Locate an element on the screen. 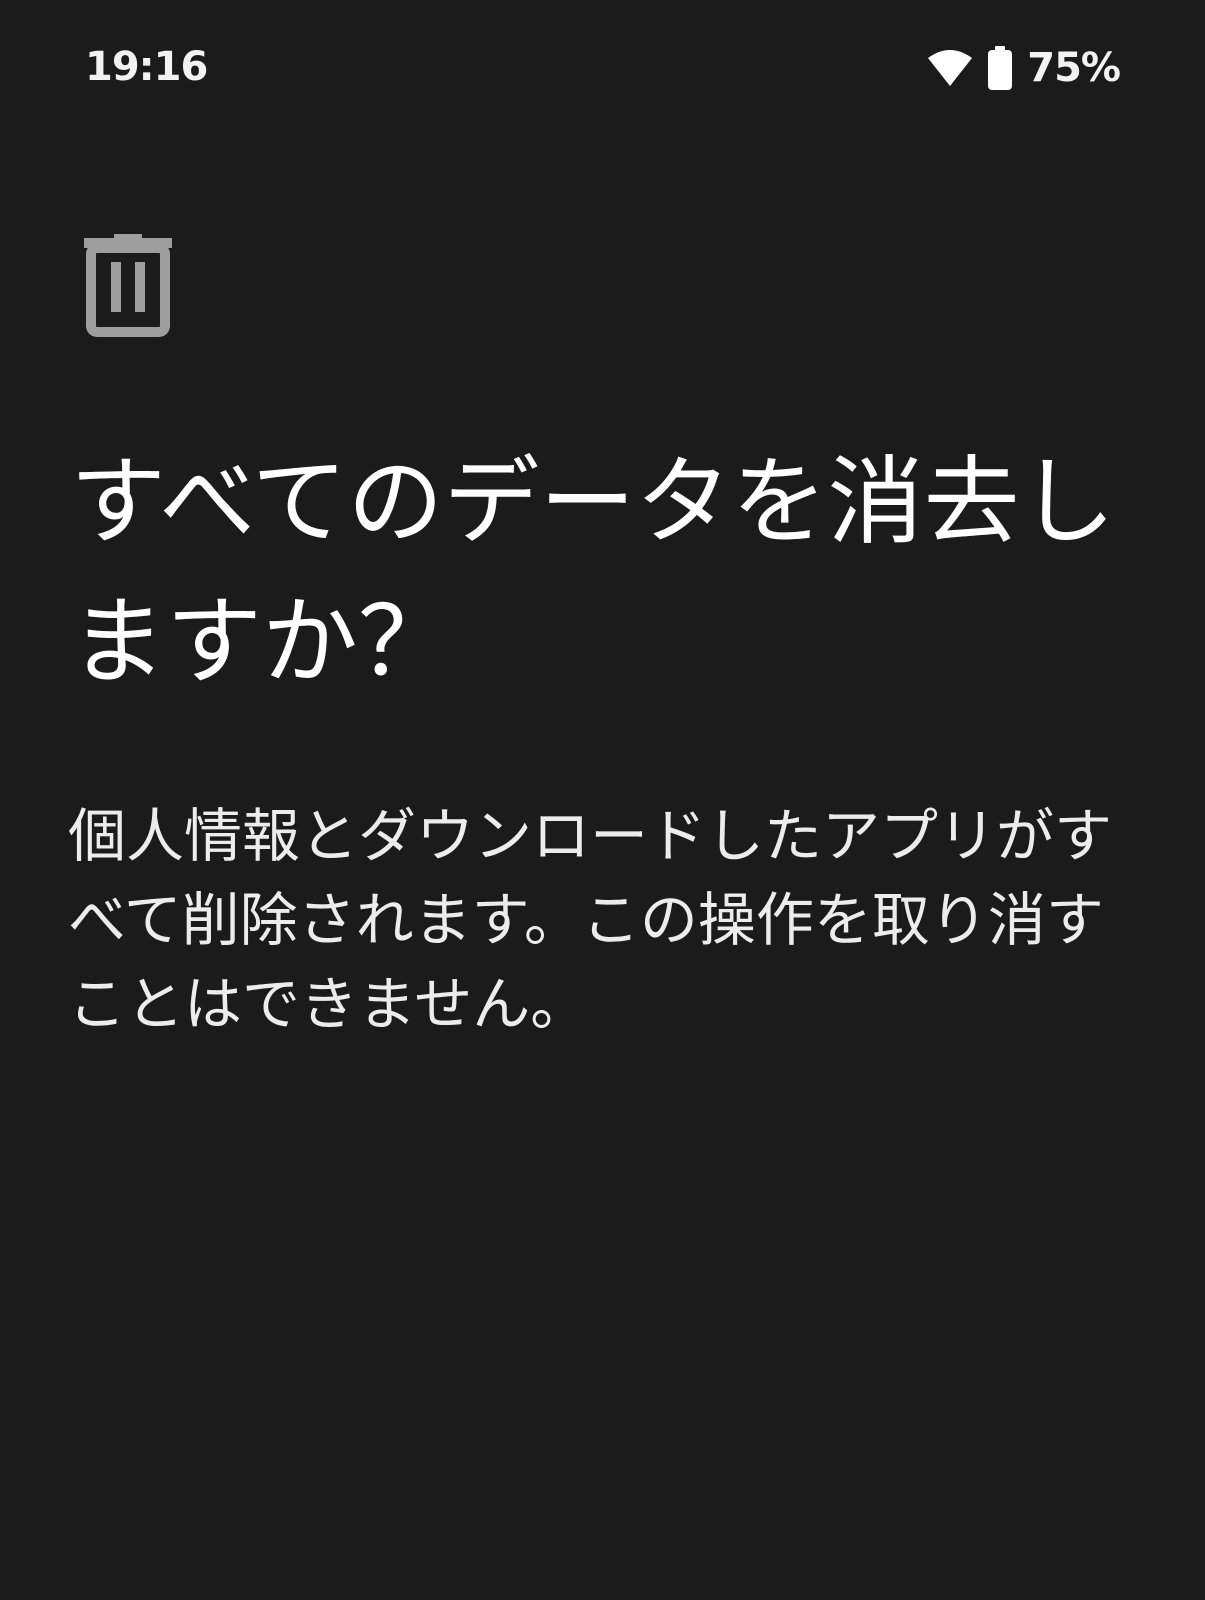 This screenshot has width=1205, height=1600. status-time: 19:16 is located at coordinates (146, 67).